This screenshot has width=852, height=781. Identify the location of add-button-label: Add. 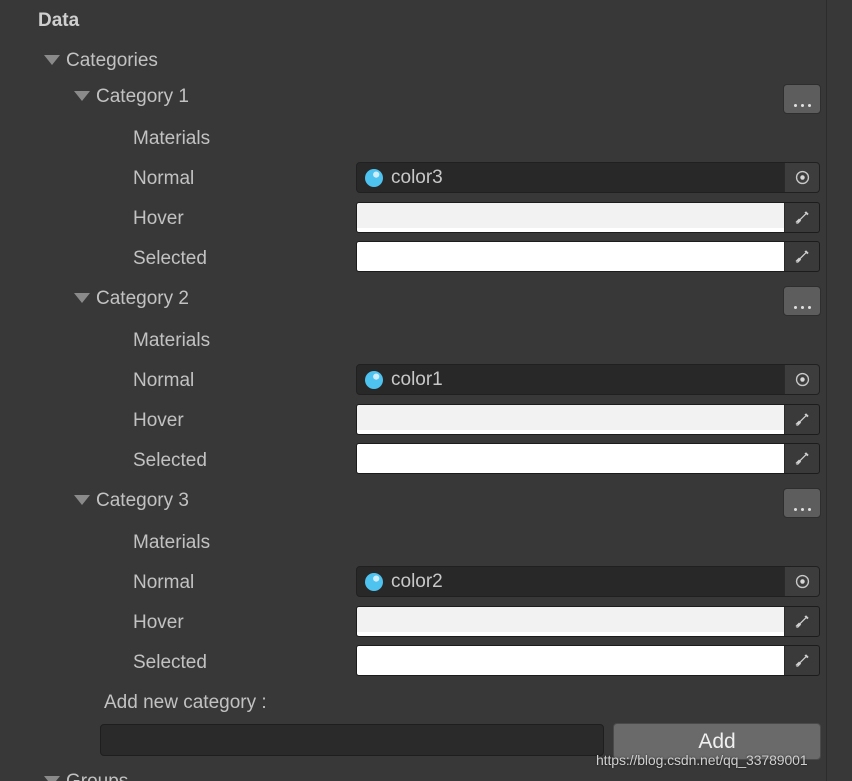
(717, 741).